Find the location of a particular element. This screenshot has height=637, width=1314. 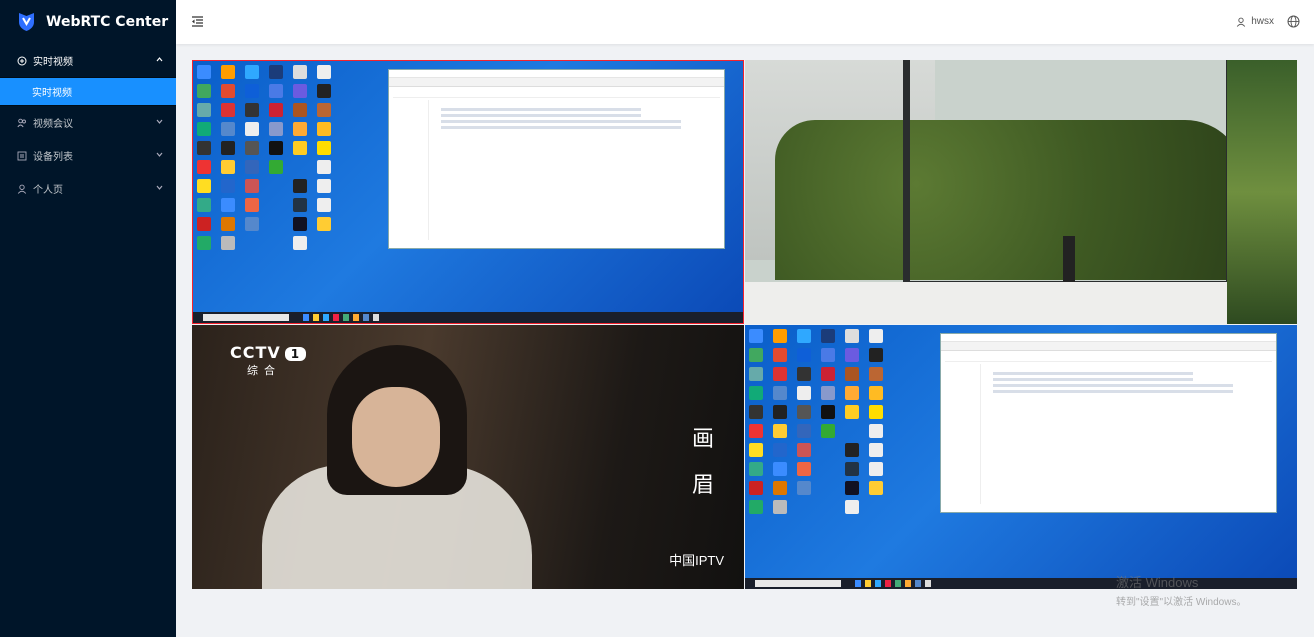

menu-profile: 个人页 is located at coordinates (88, 188).